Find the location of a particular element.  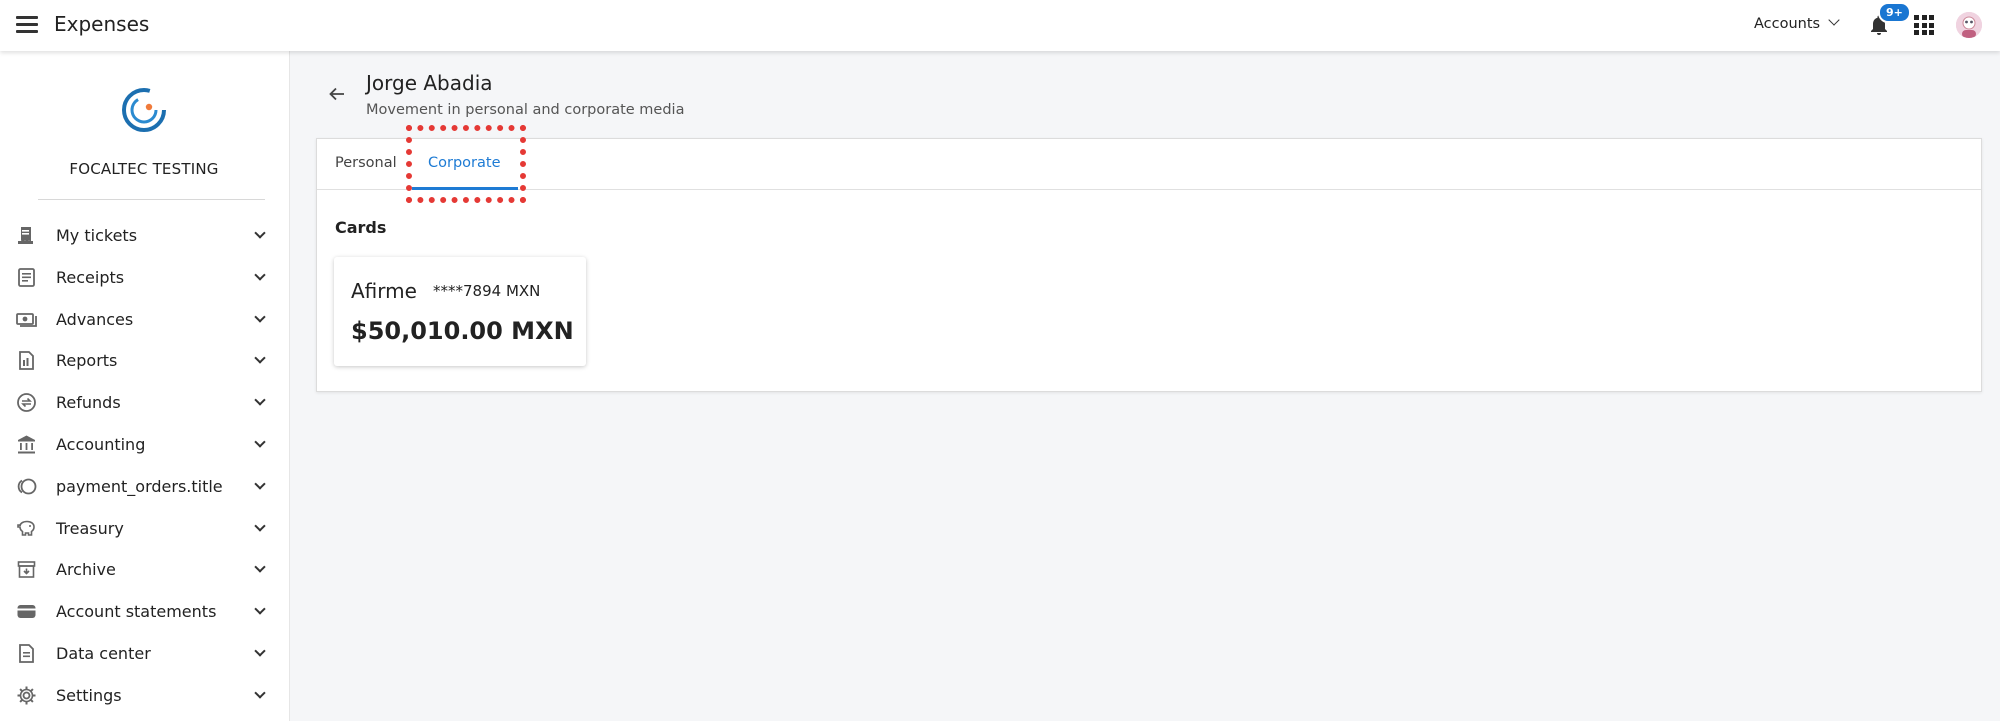

sidebar-item-data-center: Data center is located at coordinates (145, 654).